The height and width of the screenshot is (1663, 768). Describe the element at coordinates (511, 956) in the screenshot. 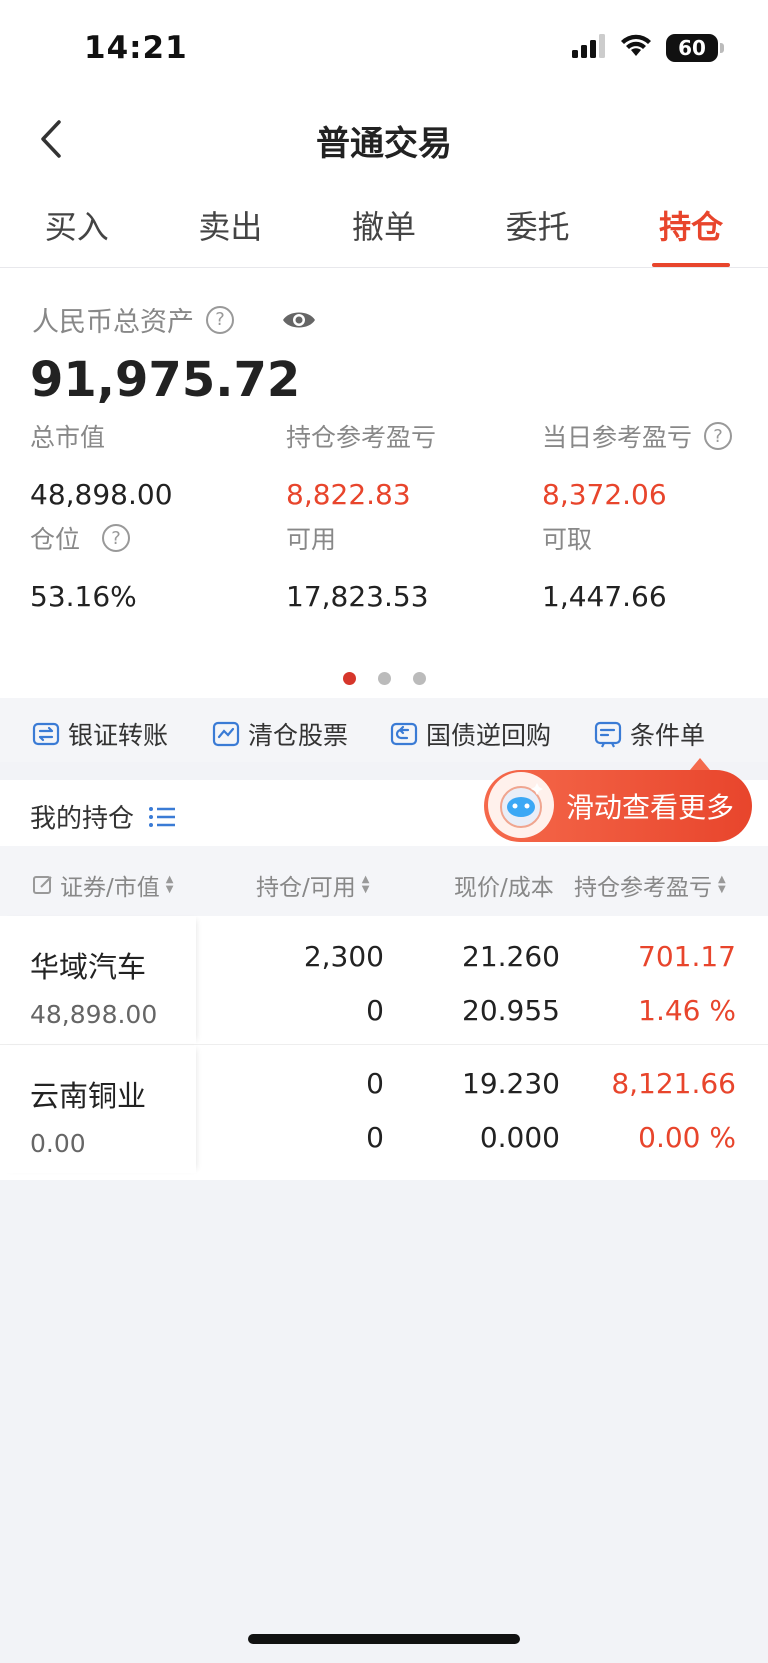

I see `price-cell: 21.260` at that location.